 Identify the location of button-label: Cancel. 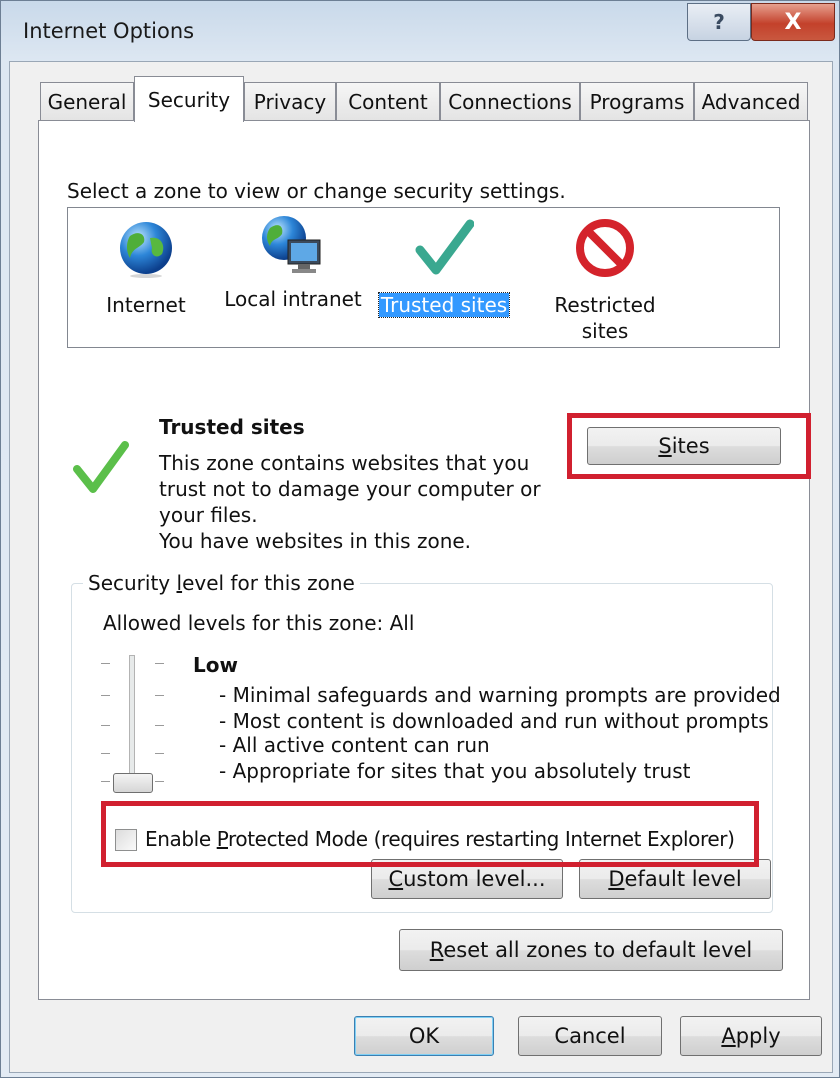
(590, 1036).